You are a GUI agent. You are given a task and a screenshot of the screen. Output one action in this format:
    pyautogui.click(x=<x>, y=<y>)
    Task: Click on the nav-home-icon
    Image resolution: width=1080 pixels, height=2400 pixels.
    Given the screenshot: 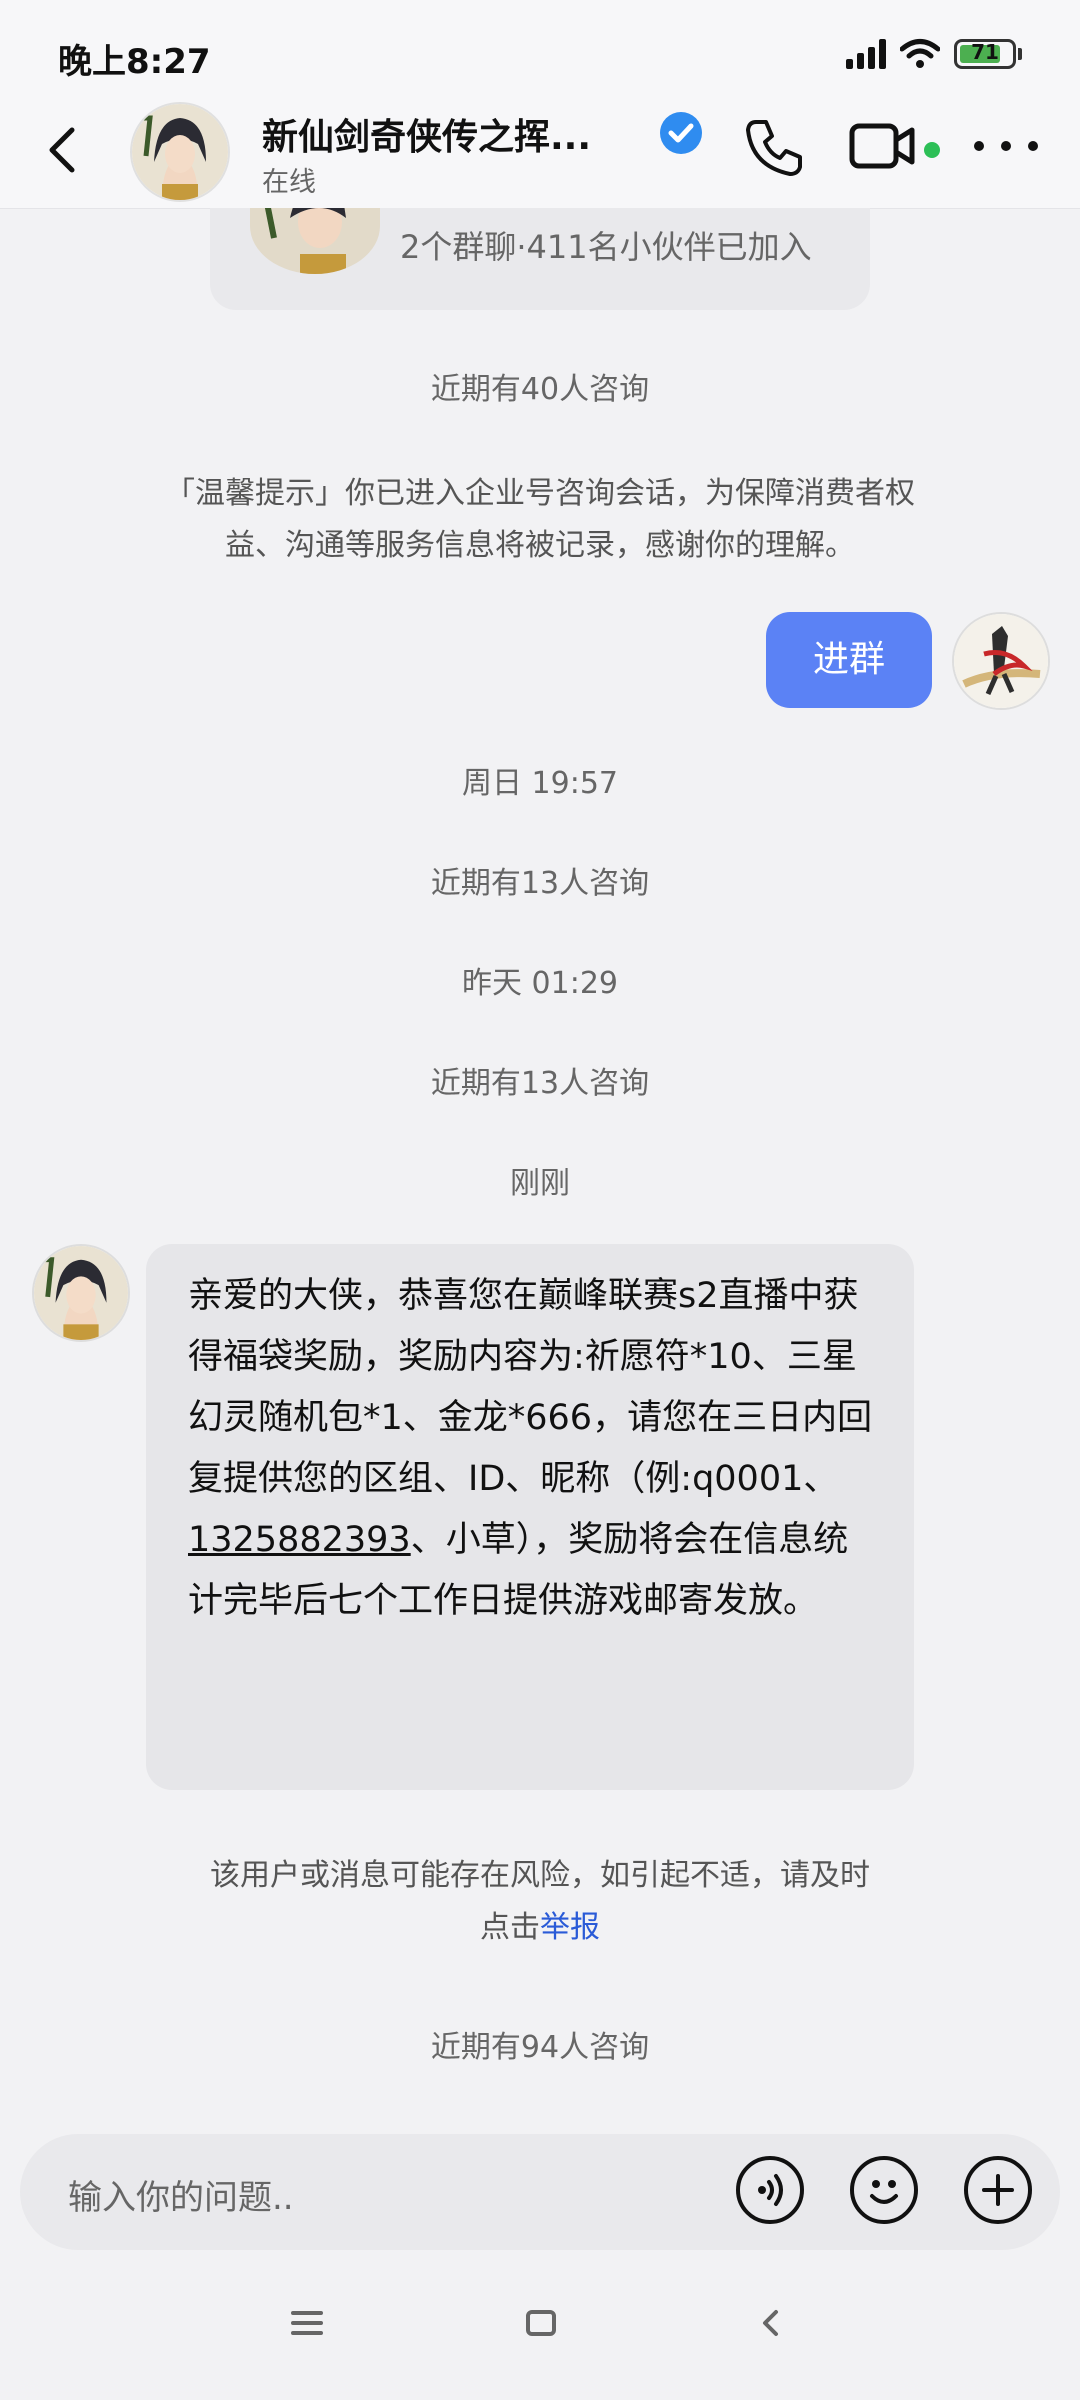 What is the action you would take?
    pyautogui.click(x=541, y=2323)
    